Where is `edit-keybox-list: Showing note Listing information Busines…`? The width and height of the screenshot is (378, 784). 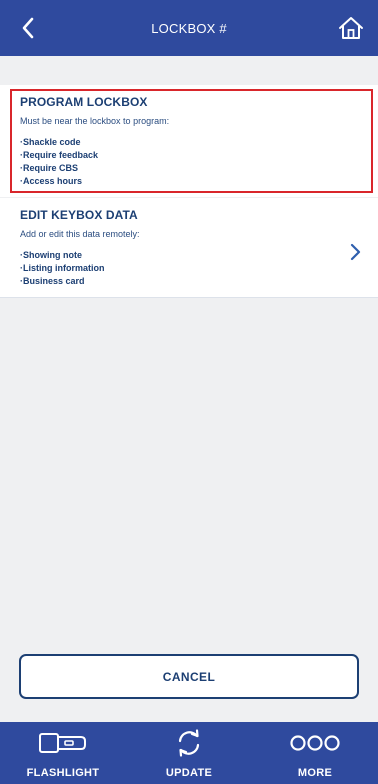
edit-keybox-list: Showing note Listing information Busines… is located at coordinates (62, 268).